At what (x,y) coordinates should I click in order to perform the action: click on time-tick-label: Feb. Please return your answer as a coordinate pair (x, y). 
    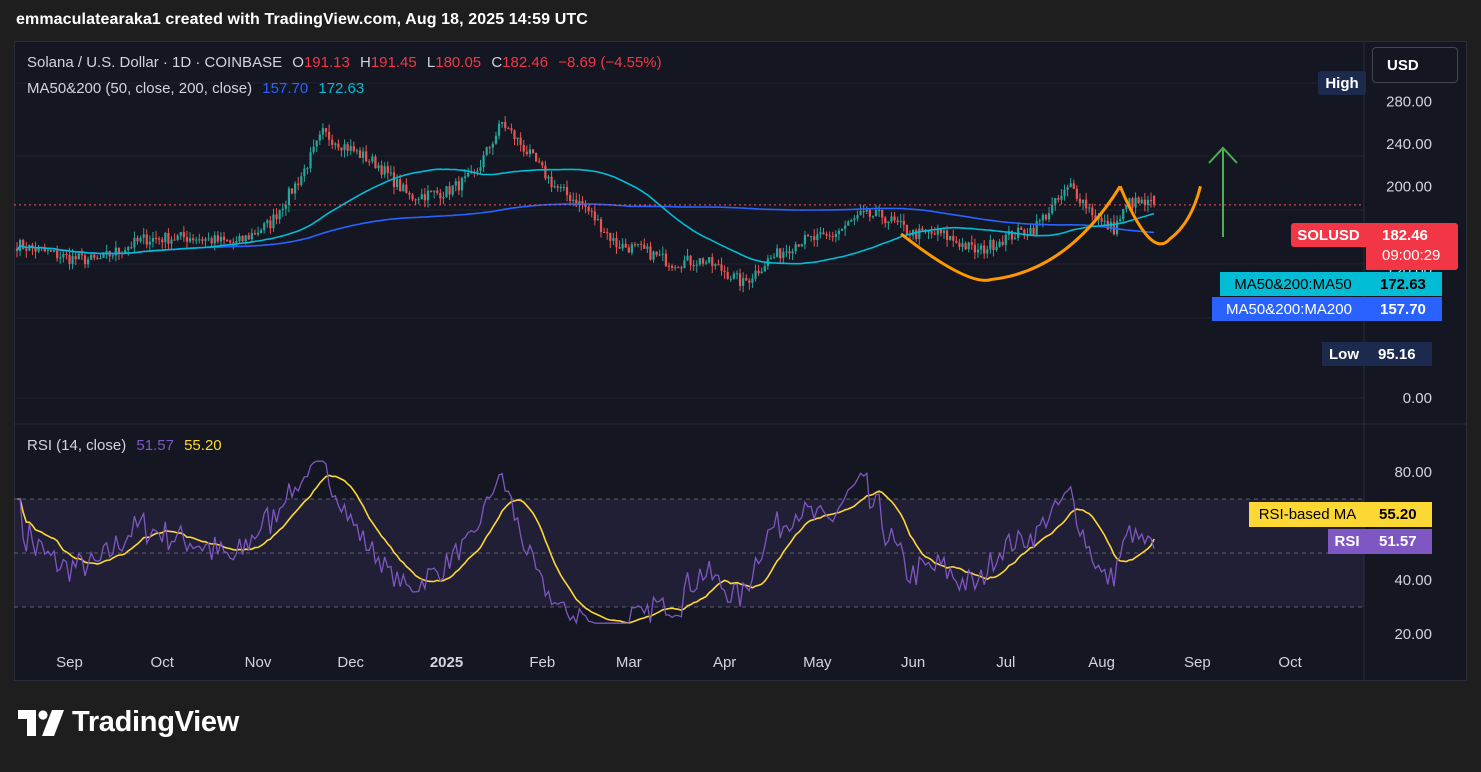
    Looking at the image, I should click on (542, 662).